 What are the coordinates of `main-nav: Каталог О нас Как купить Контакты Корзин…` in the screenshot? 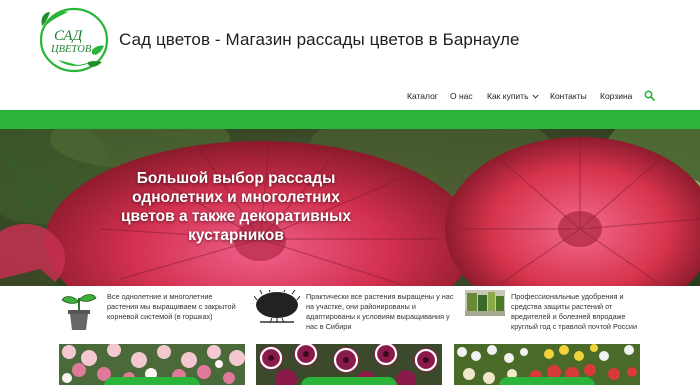 It's located at (350, 97).